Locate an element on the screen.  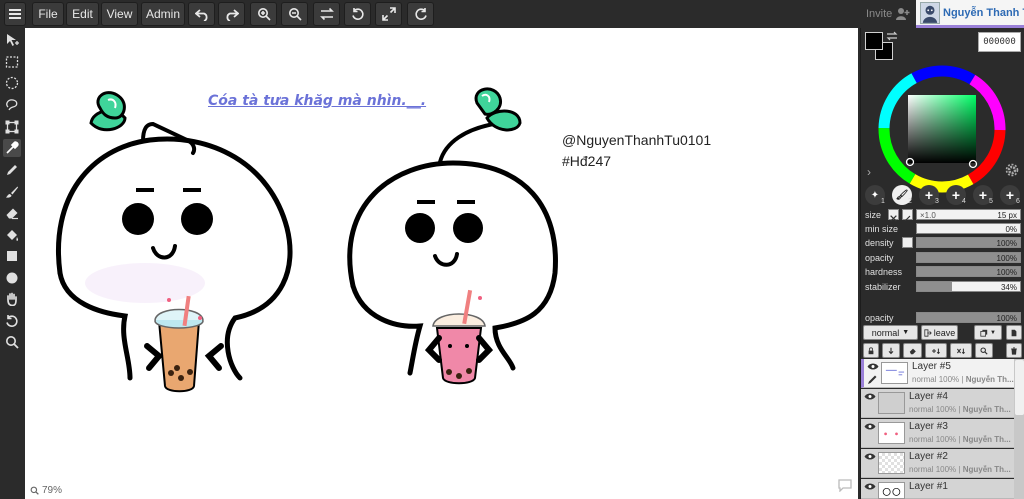
trash-icon is located at coordinates (1014, 350).